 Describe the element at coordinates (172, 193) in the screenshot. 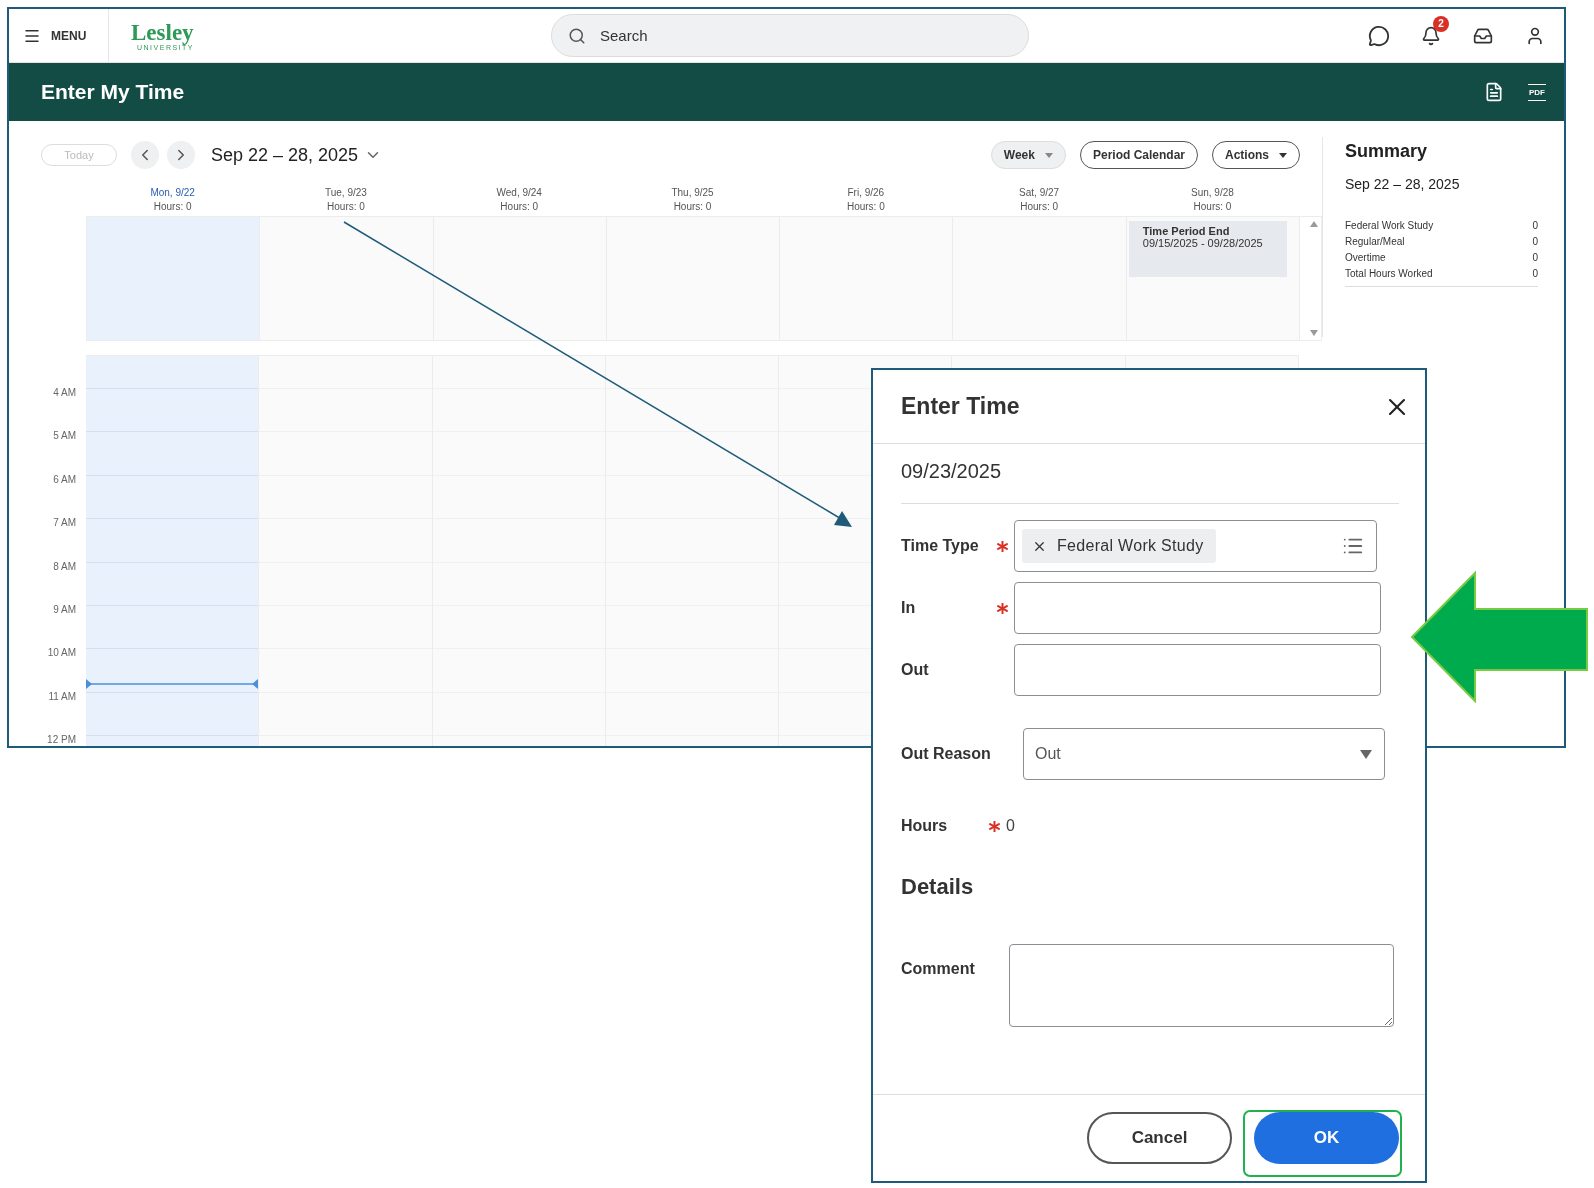

I see `day-label: Mon, 9/22` at that location.